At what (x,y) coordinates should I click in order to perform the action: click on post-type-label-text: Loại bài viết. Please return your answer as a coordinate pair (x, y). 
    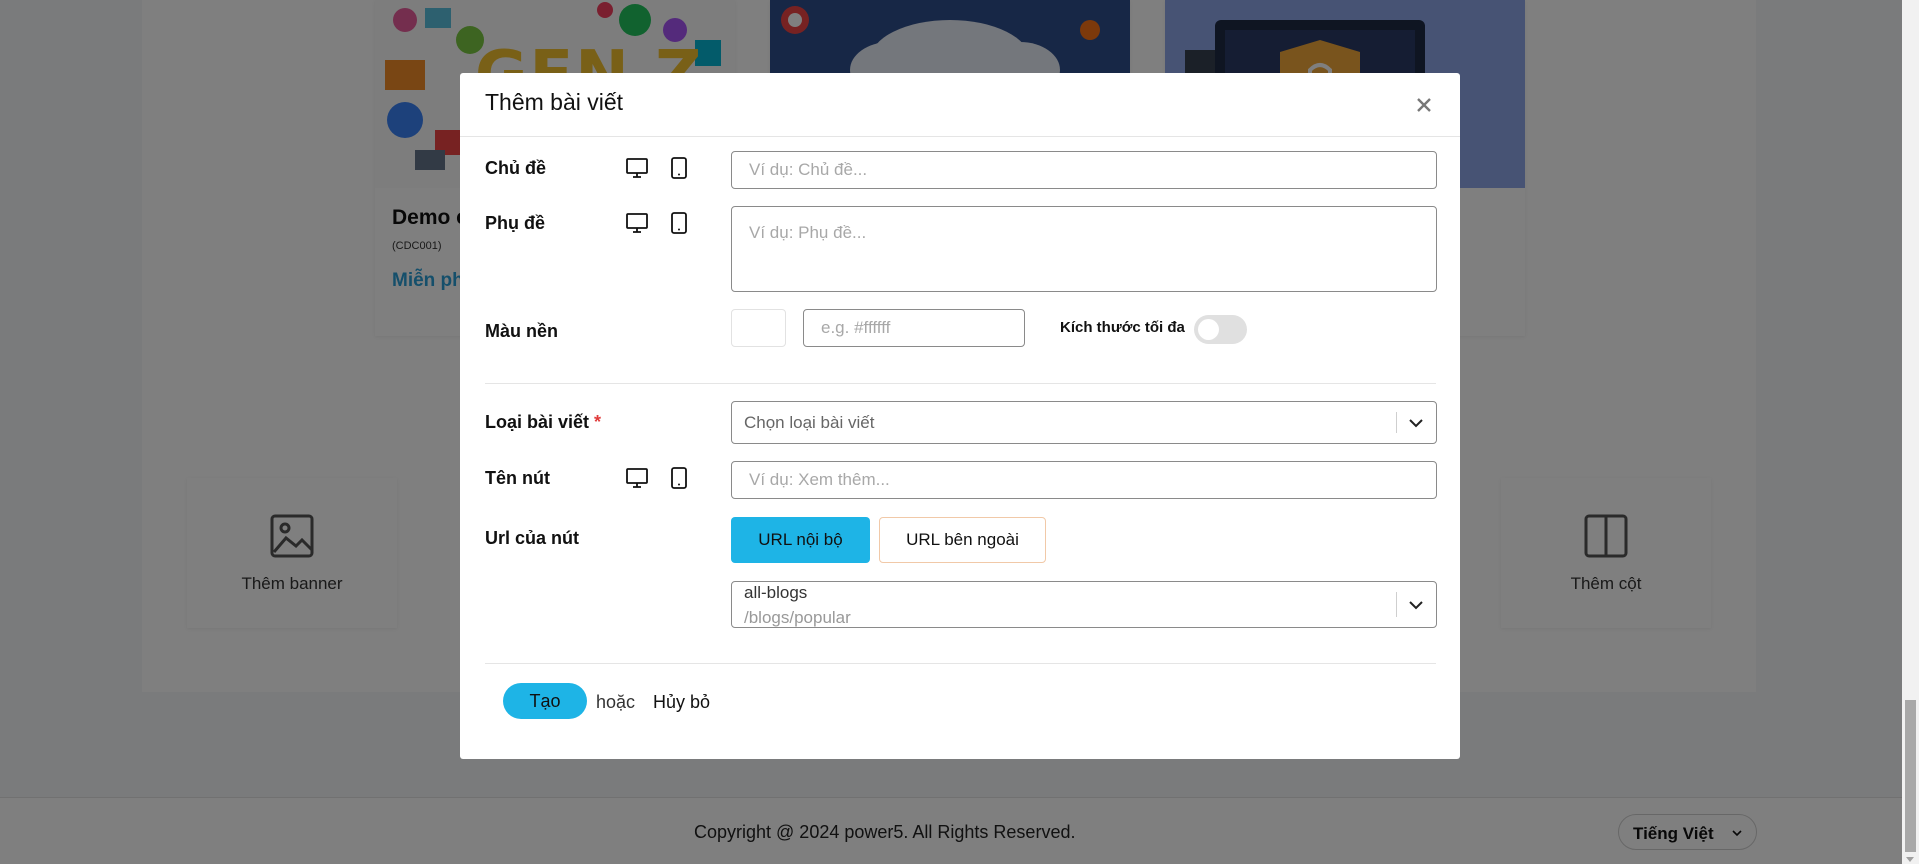
    Looking at the image, I should click on (537, 422).